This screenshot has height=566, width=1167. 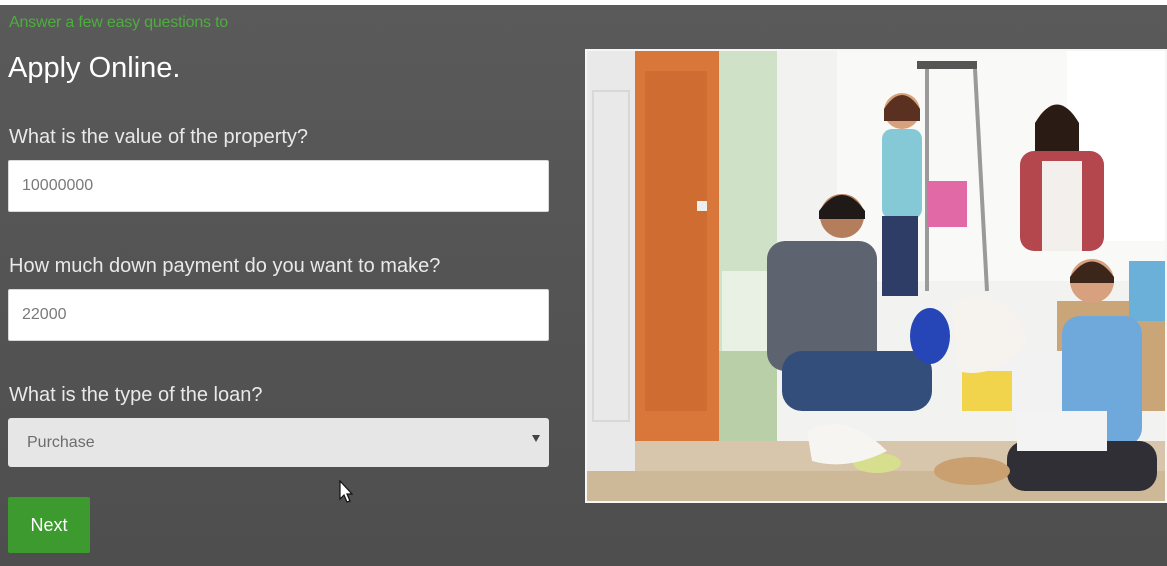 I want to click on intro-kicker: Answer a few easy questions to, so click(x=119, y=22).